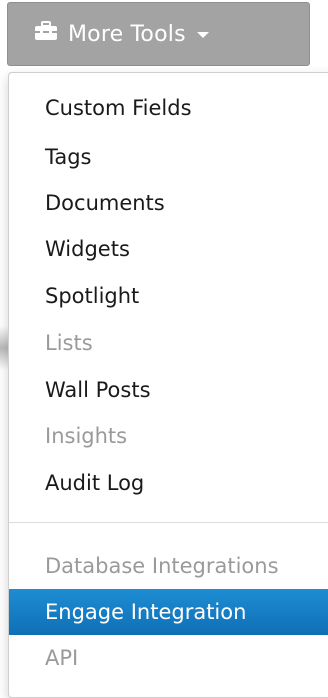 This screenshot has width=328, height=698. I want to click on background-edge, so click(4, 348).